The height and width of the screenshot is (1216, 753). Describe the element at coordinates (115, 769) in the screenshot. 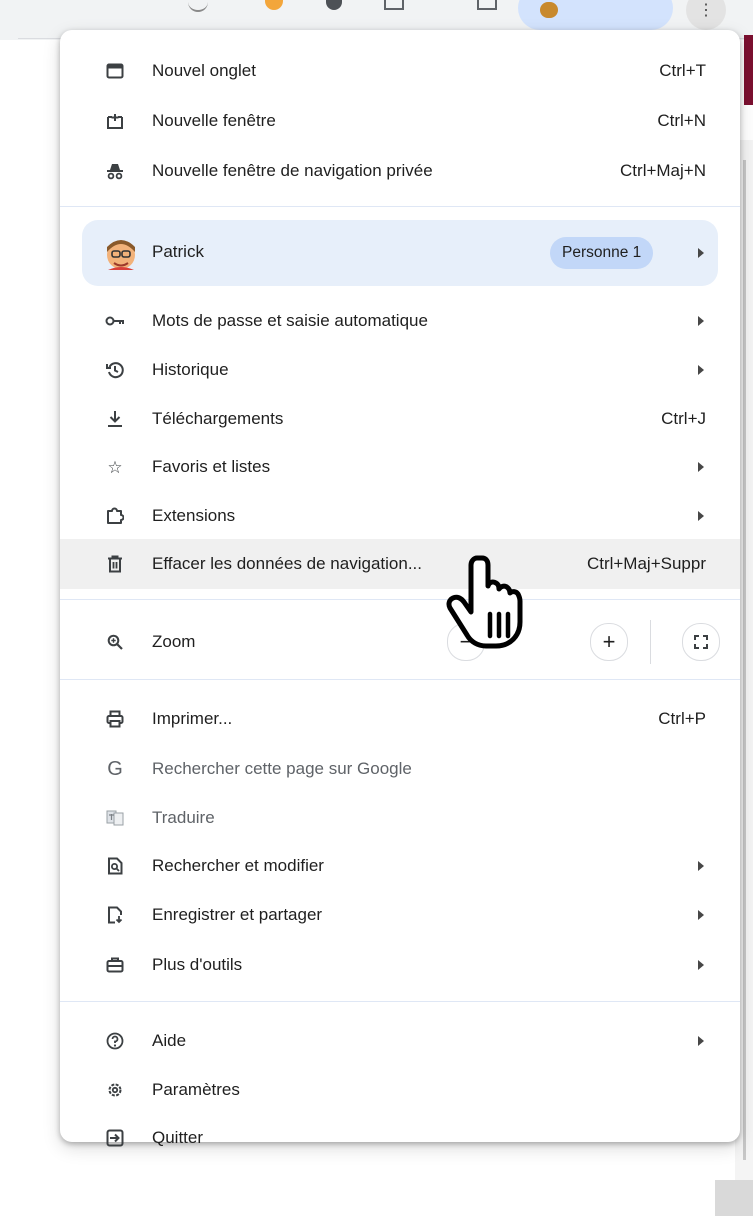

I see `google-icon: G` at that location.